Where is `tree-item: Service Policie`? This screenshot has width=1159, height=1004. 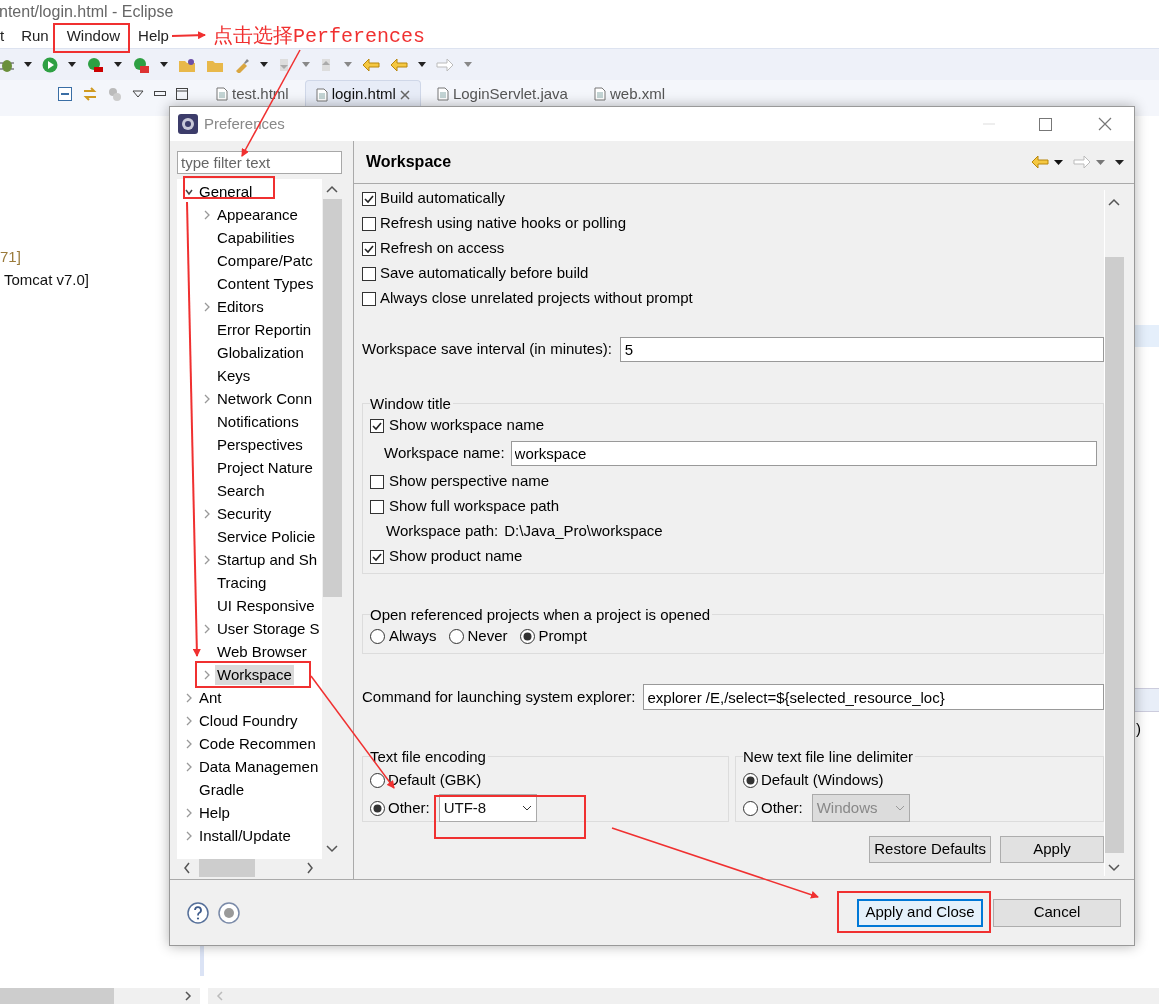 tree-item: Service Policie is located at coordinates (266, 536).